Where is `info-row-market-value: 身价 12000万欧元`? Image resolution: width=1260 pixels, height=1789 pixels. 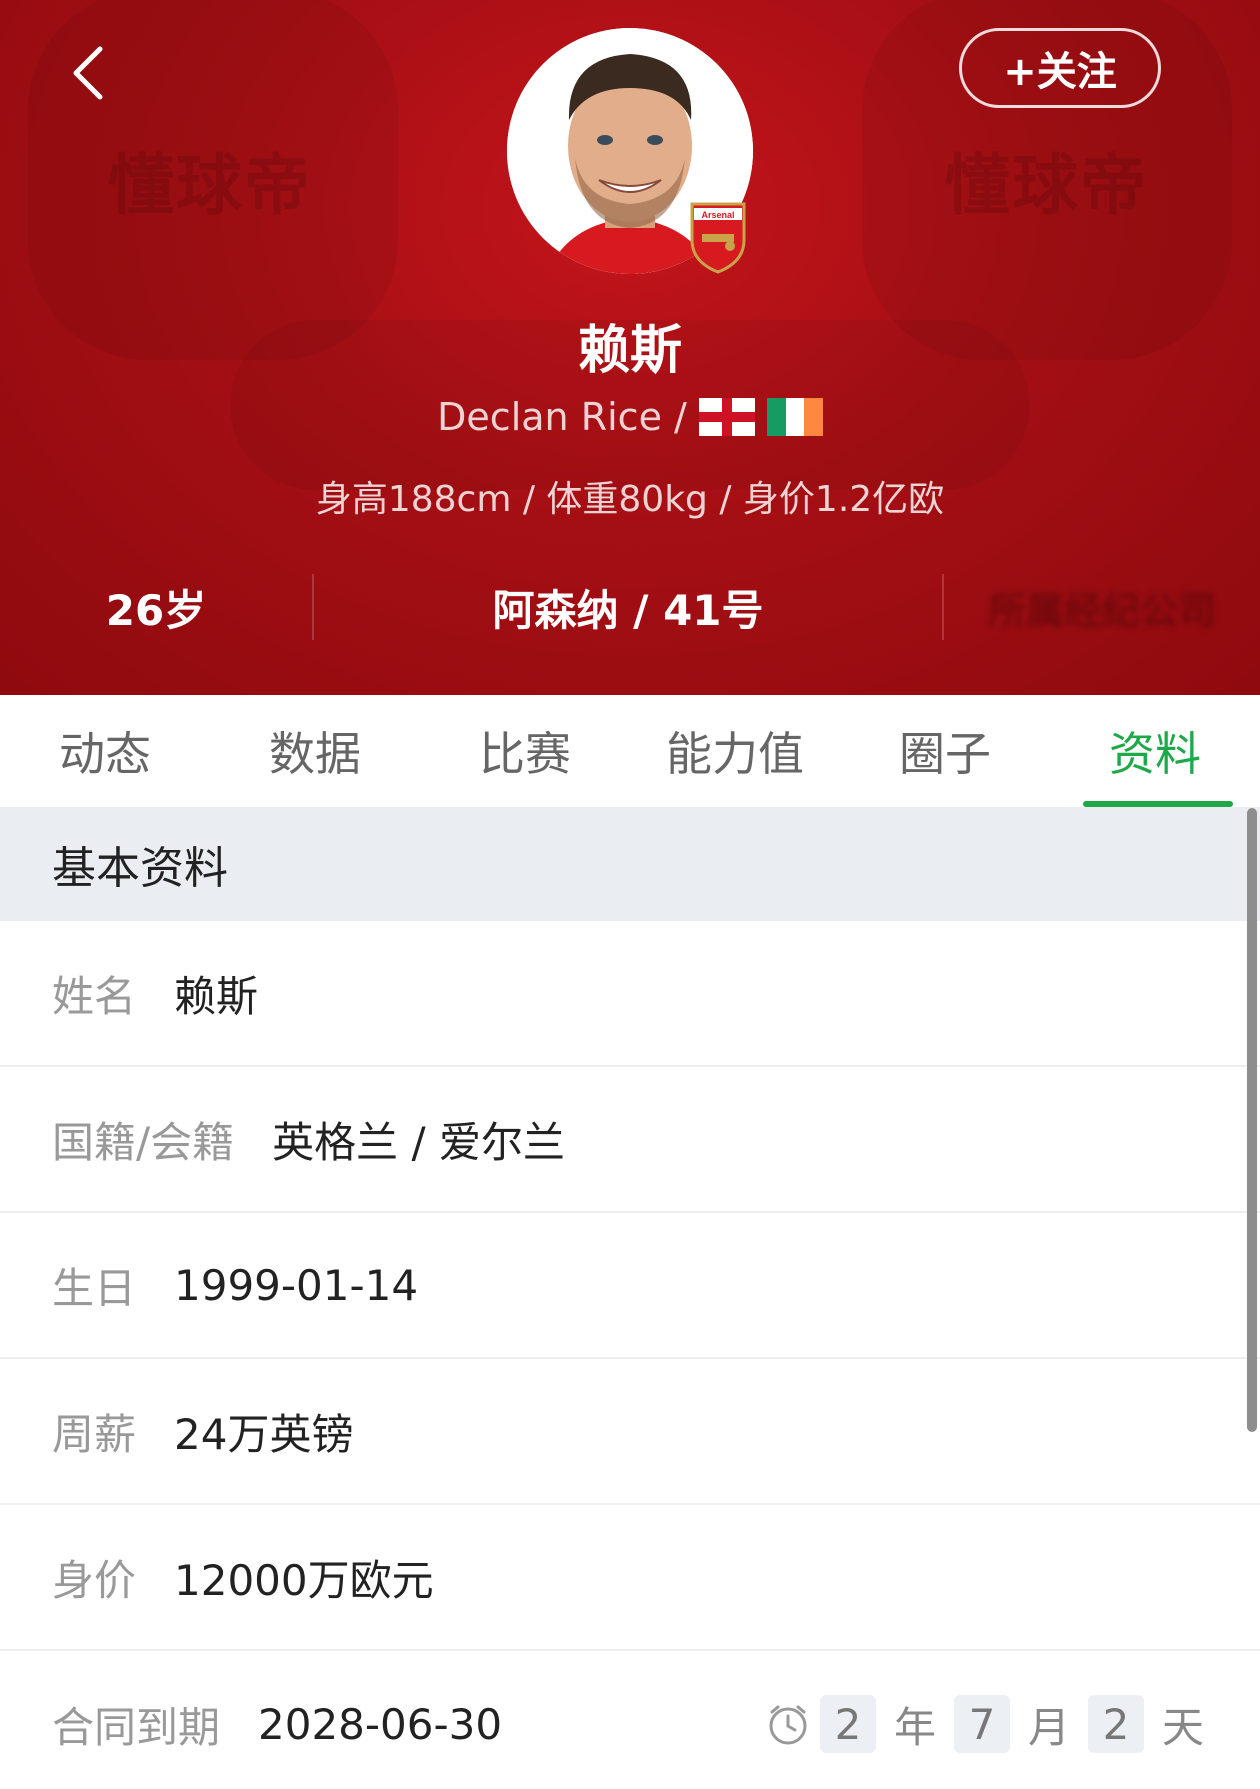 info-row-market-value: 身价 12000万欧元 is located at coordinates (630, 1578).